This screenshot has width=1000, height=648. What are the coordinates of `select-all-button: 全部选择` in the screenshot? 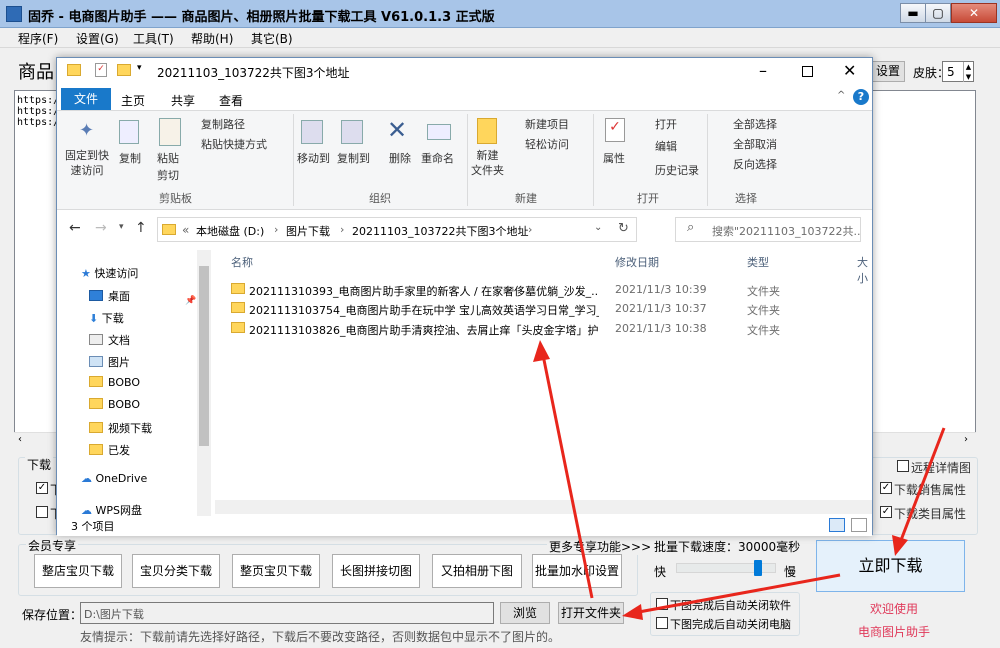 It's located at (755, 124).